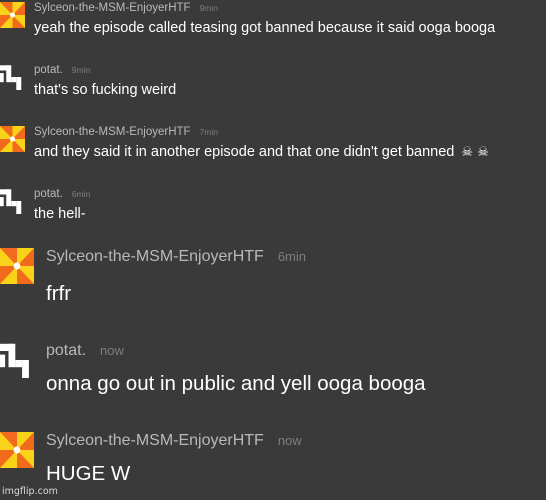 The width and height of the screenshot is (546, 500). Describe the element at coordinates (59, 293) in the screenshot. I see `message-text: frfr` at that location.